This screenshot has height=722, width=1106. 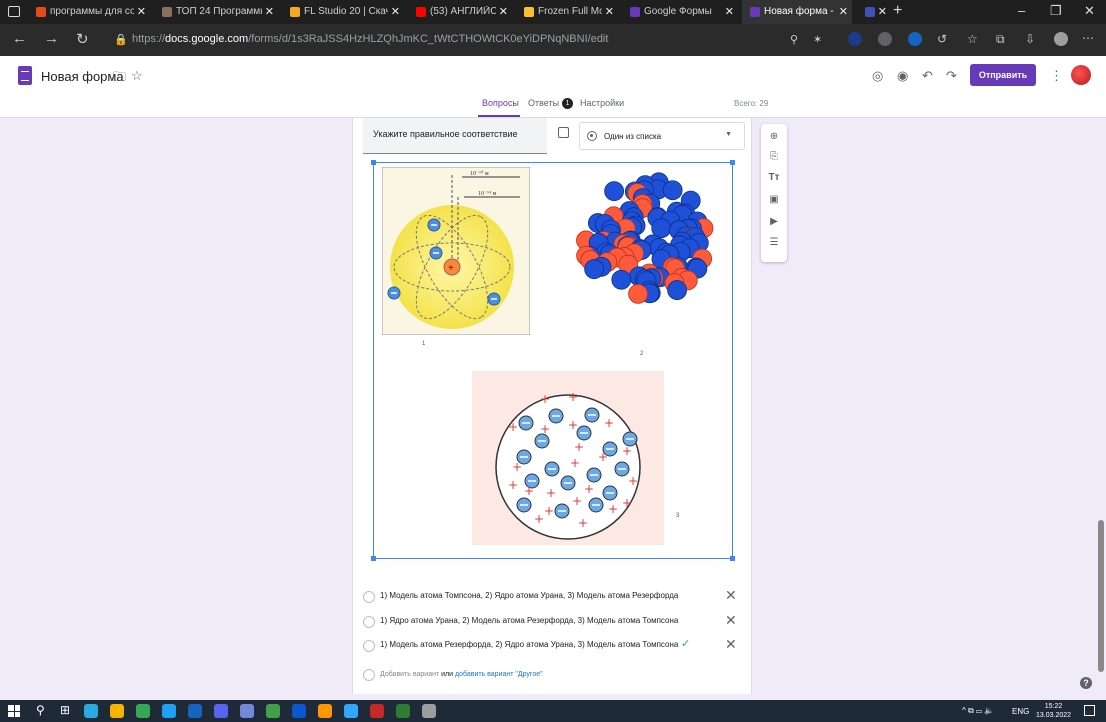 I want to click on form-title: Новая форма, so click(x=82, y=76).